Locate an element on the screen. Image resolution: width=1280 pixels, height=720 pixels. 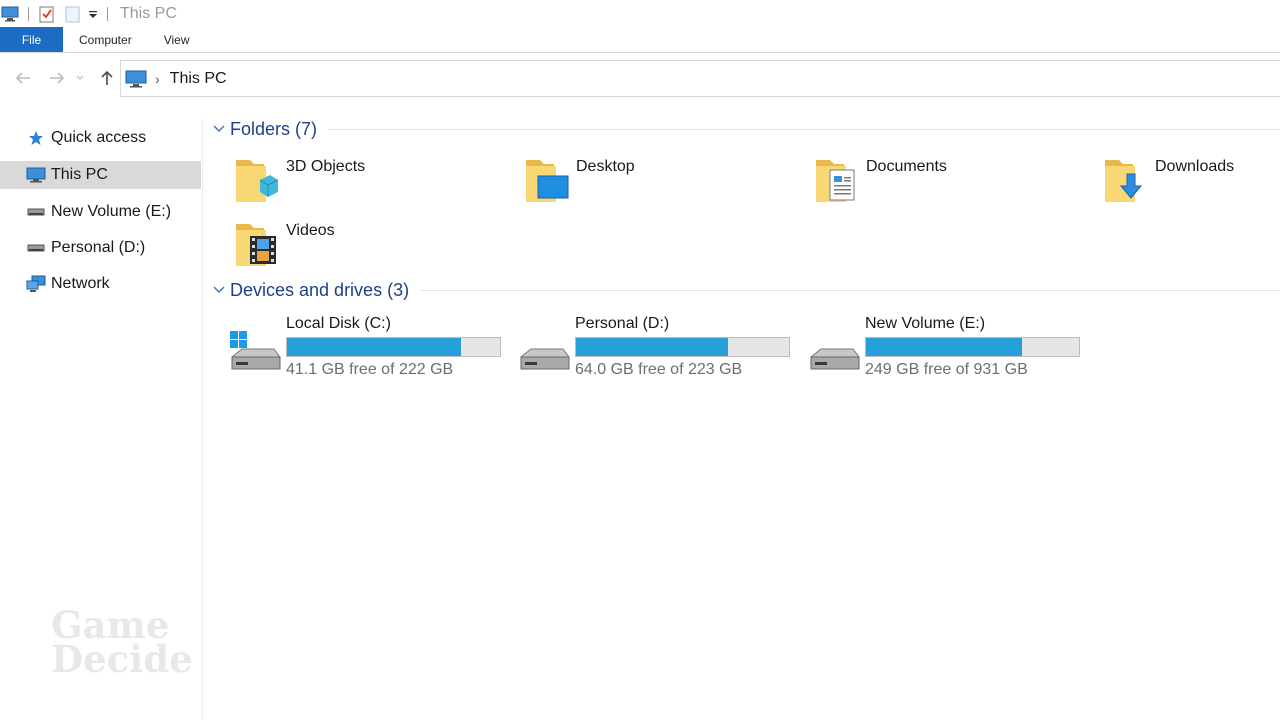
sidebar-item-network: Network is located at coordinates (100, 284).